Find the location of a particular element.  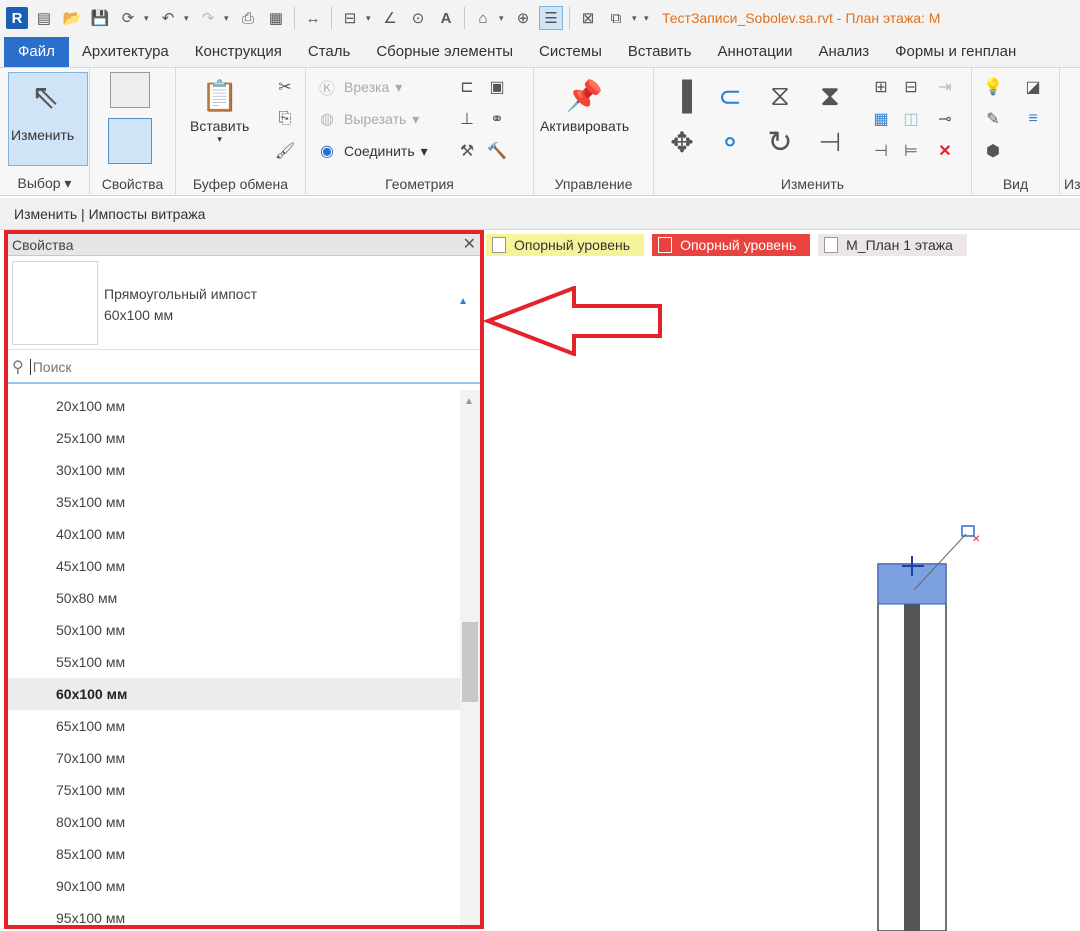

split-icon: ⊞ is located at coordinates (881, 87).